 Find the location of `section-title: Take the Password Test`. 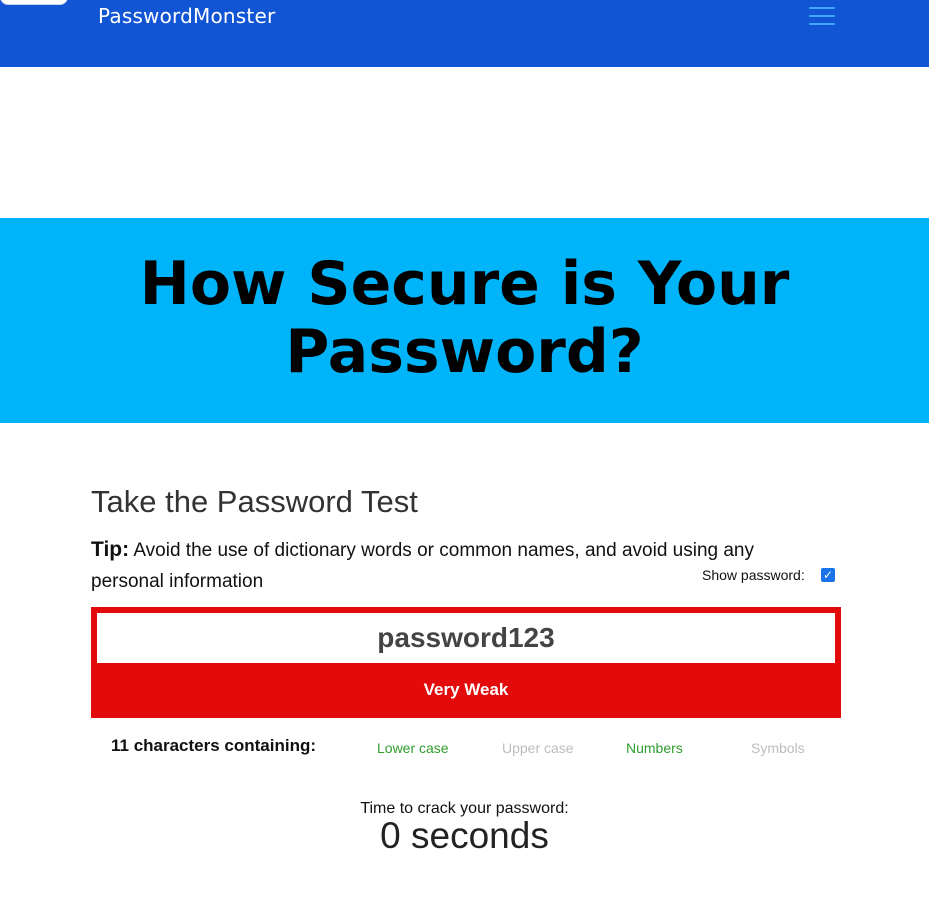

section-title: Take the Password Test is located at coordinates (254, 501).